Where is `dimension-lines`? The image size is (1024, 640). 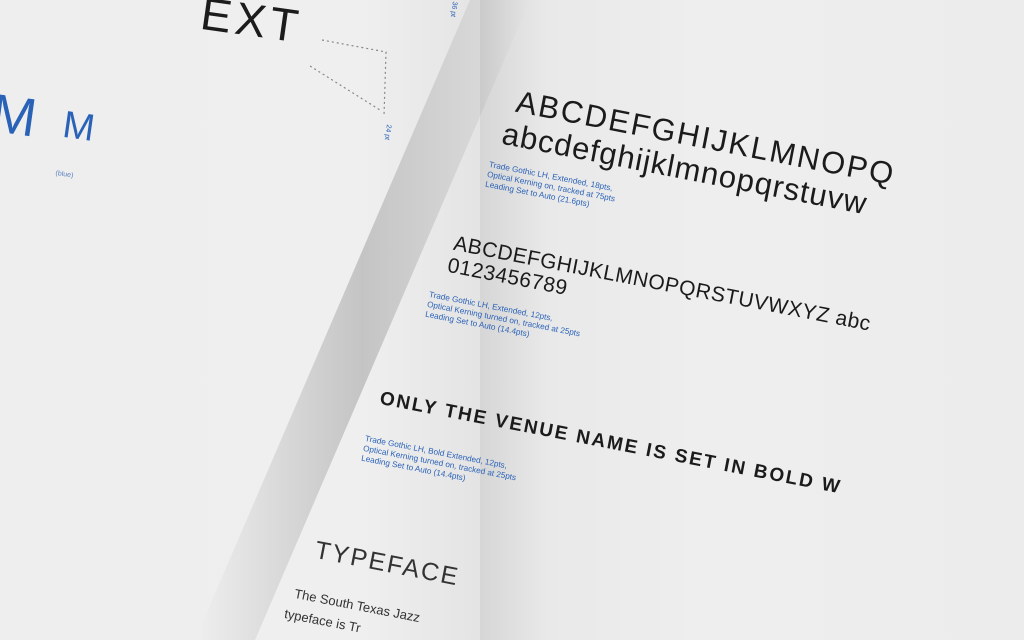
dimension-lines is located at coordinates (348, 78).